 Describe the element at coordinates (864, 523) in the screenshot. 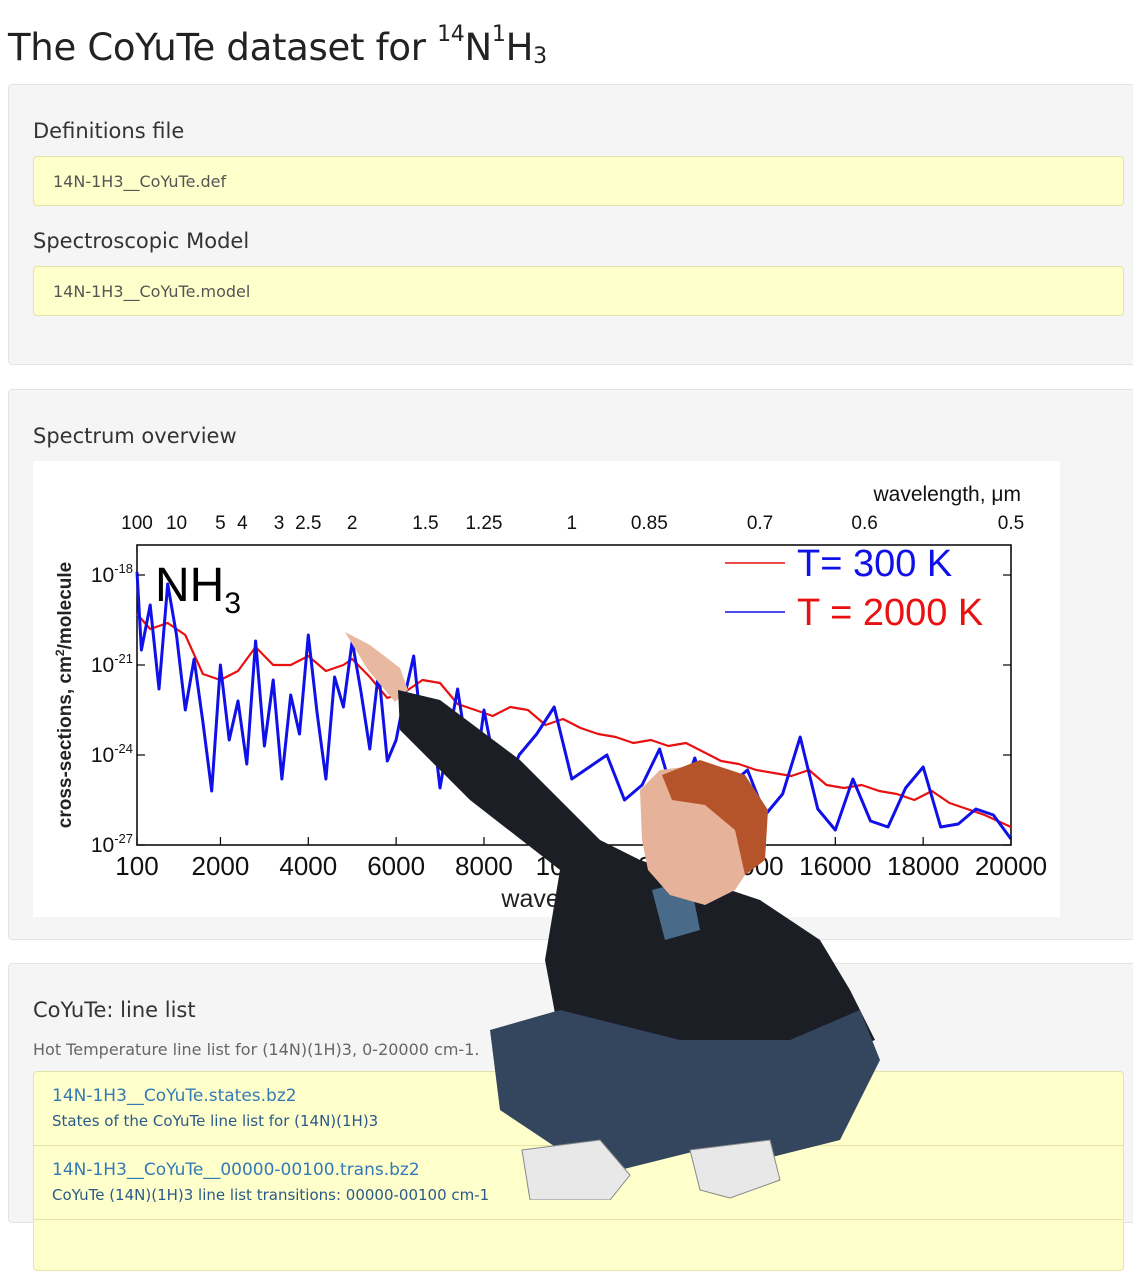

I see `top-tick-label: 0.6` at that location.